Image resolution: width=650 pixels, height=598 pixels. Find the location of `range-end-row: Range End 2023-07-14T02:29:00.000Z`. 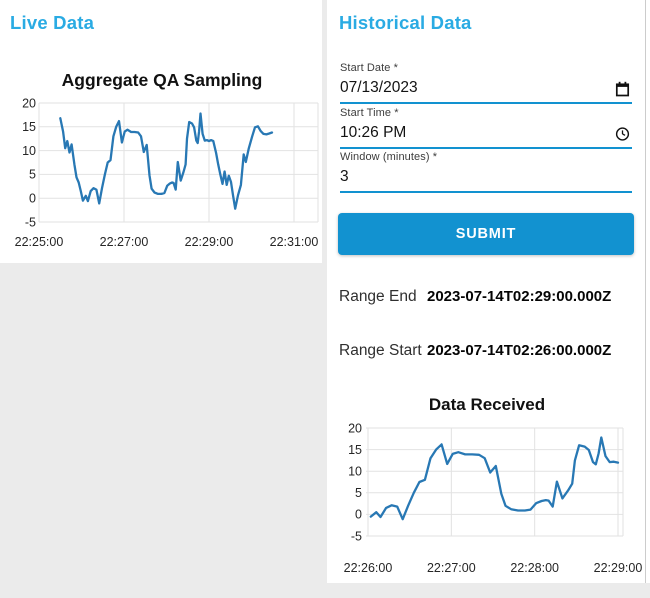

range-end-row: Range End 2023-07-14T02:29:00.000Z is located at coordinates (475, 297).